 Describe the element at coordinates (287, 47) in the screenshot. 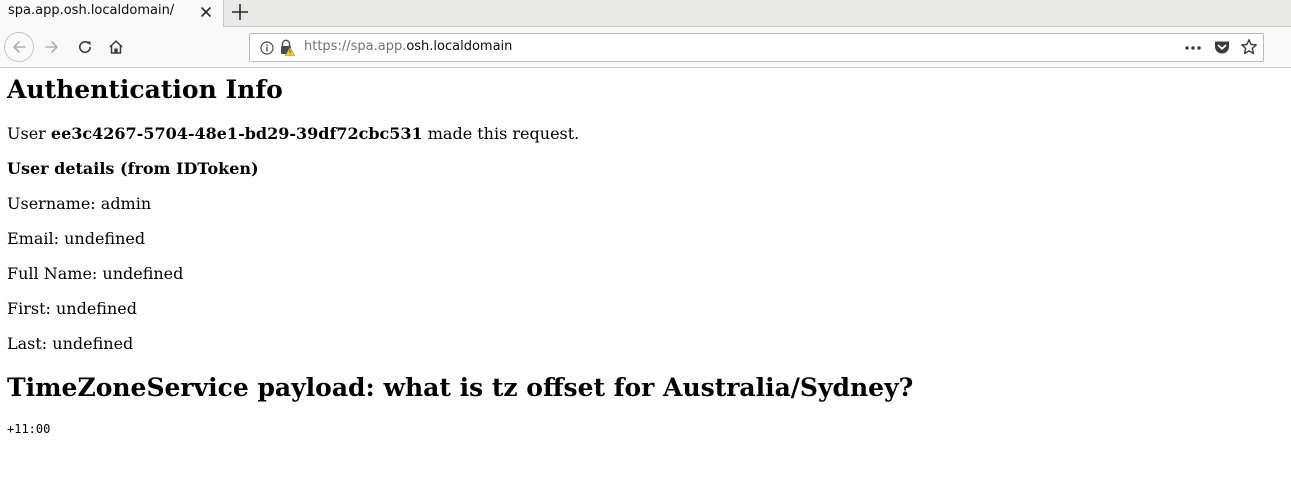

I see `lock-warning-icon` at that location.